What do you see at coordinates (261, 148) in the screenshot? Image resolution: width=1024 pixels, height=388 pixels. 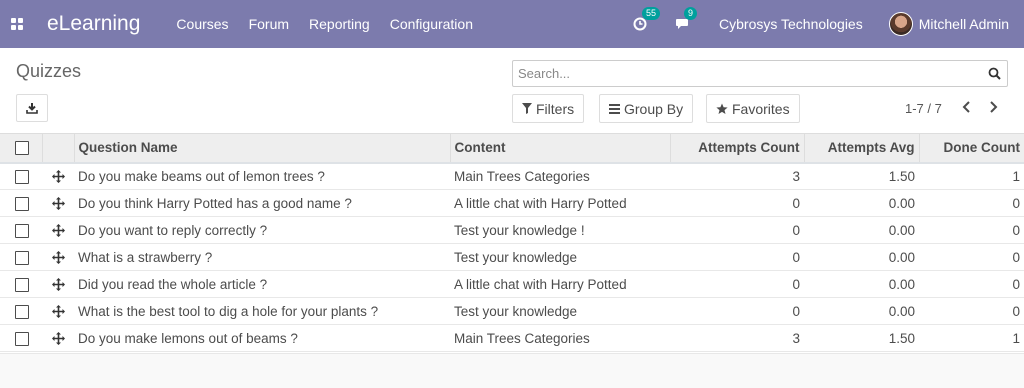 I see `column-question-name: Question Name` at bounding box center [261, 148].